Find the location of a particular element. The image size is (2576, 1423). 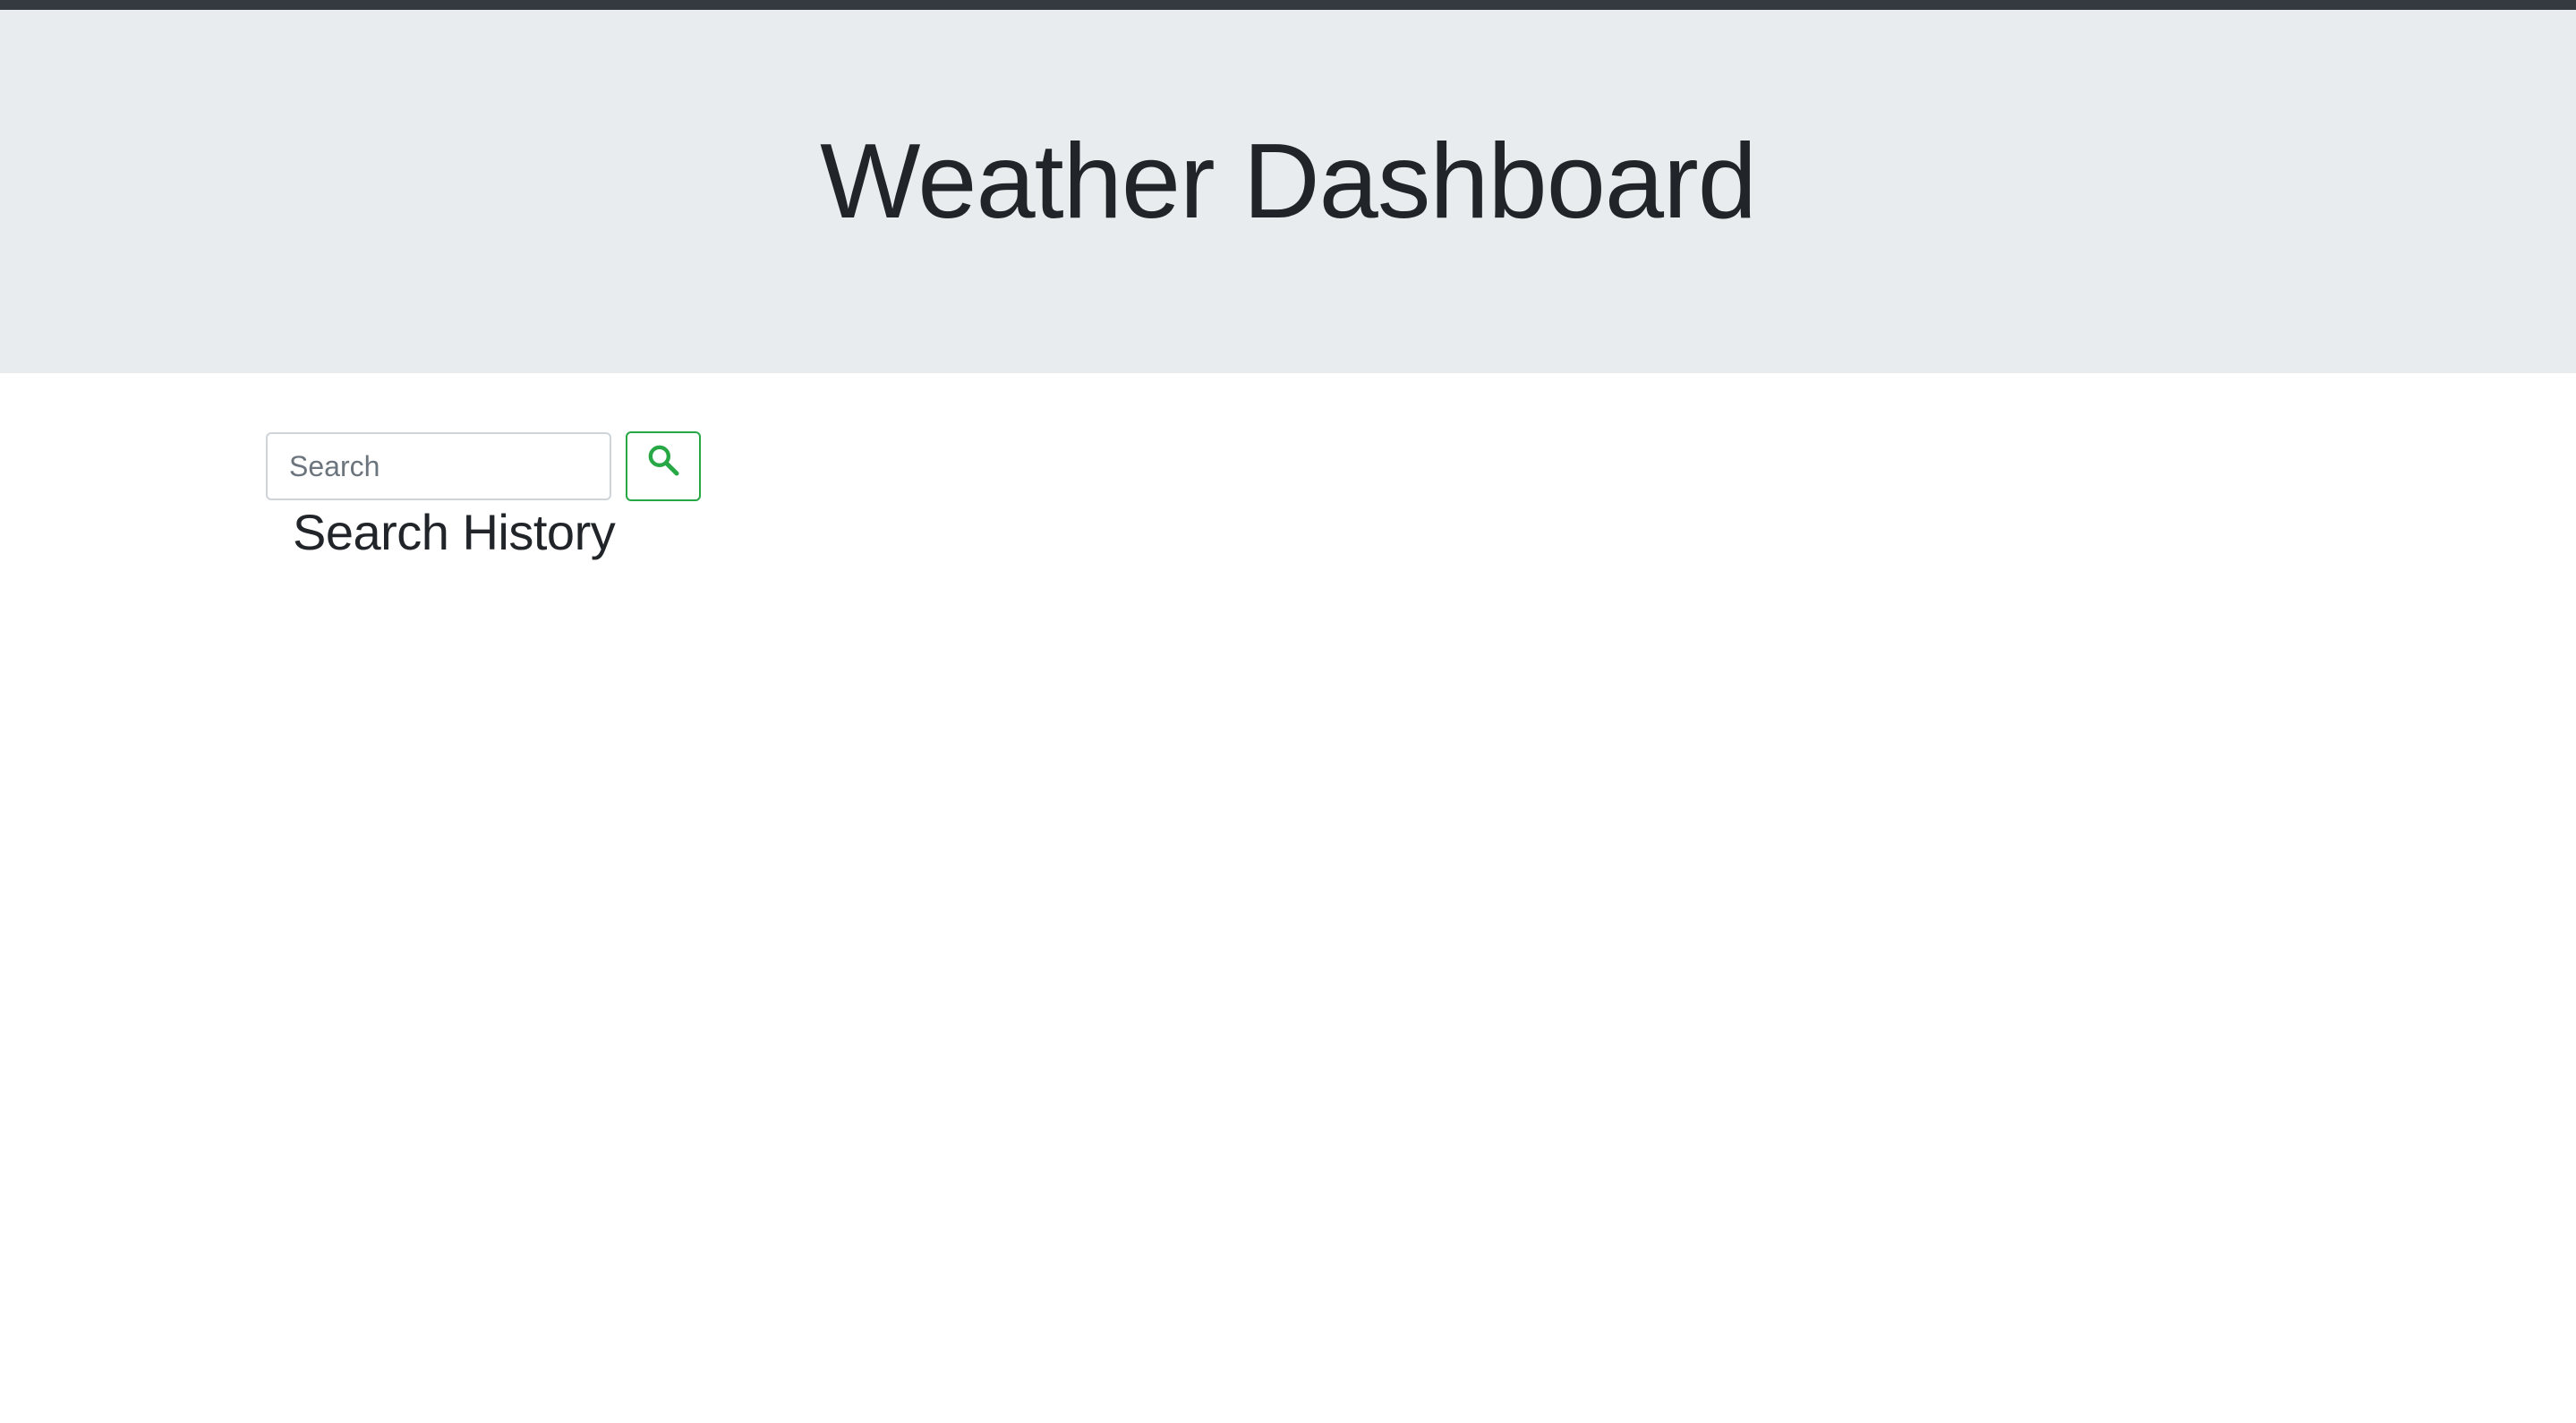

search-history-title: Search History is located at coordinates (454, 532).